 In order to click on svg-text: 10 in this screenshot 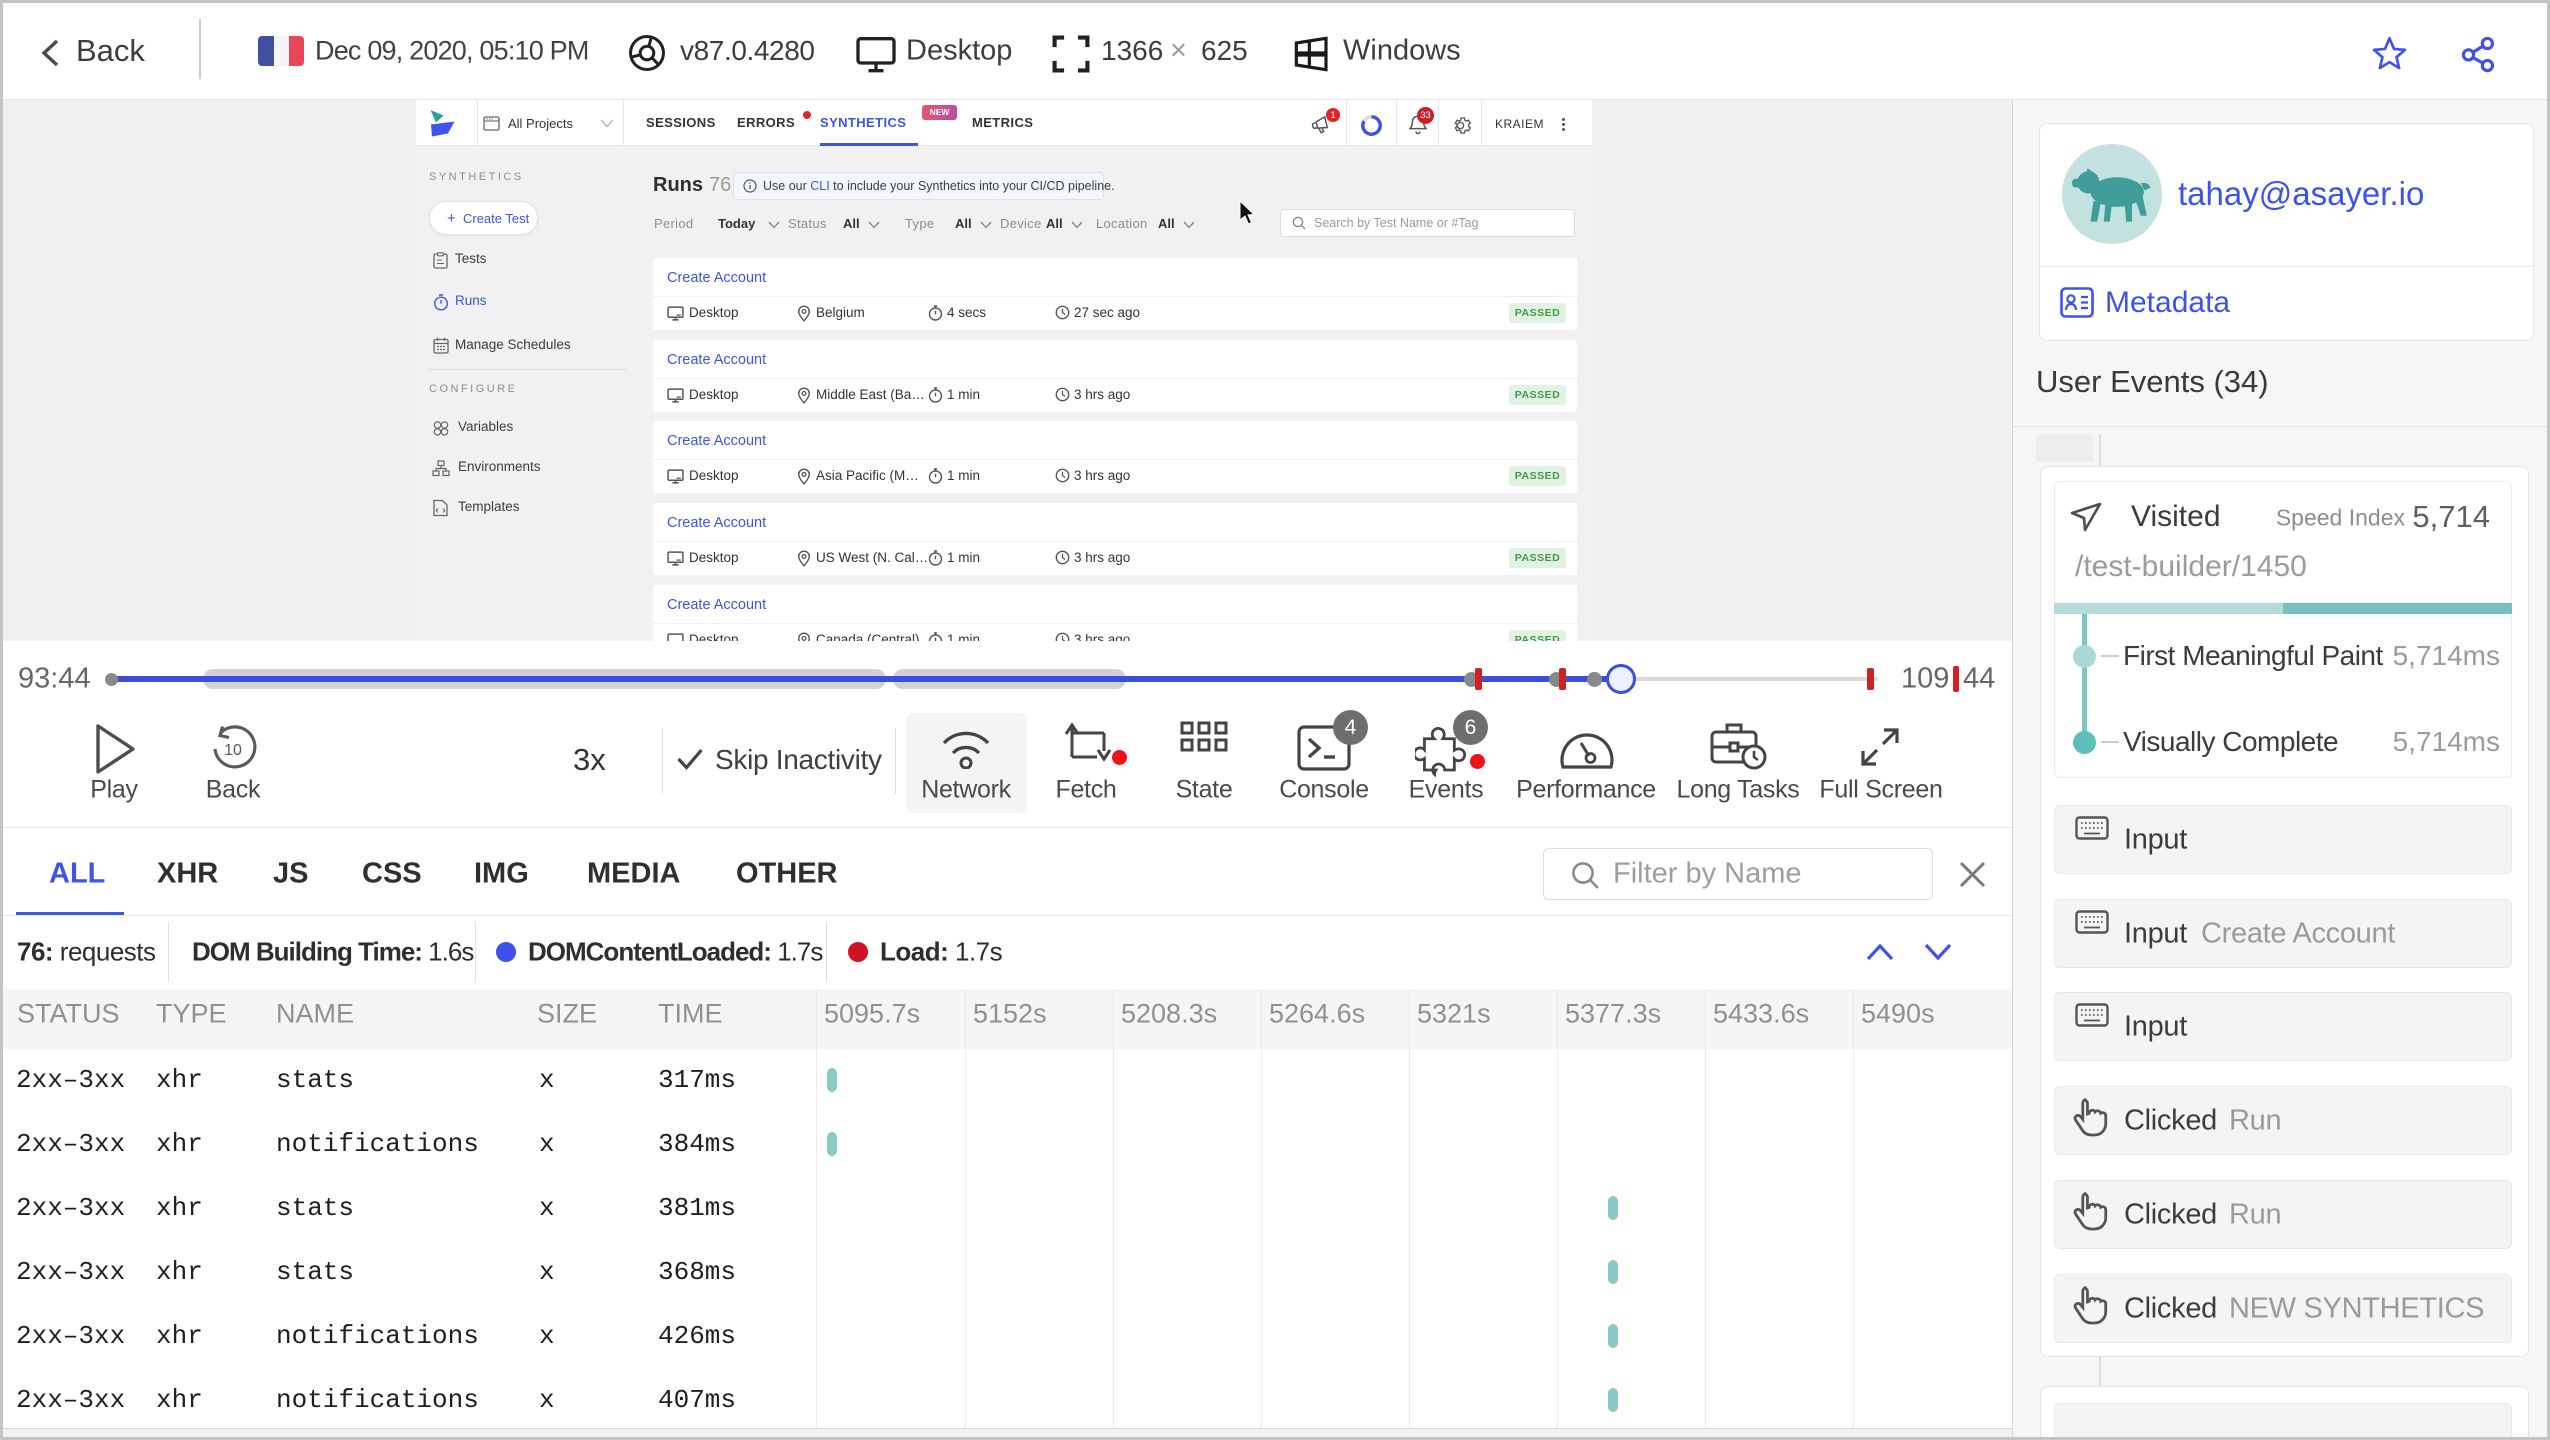, I will do `click(233, 750)`.